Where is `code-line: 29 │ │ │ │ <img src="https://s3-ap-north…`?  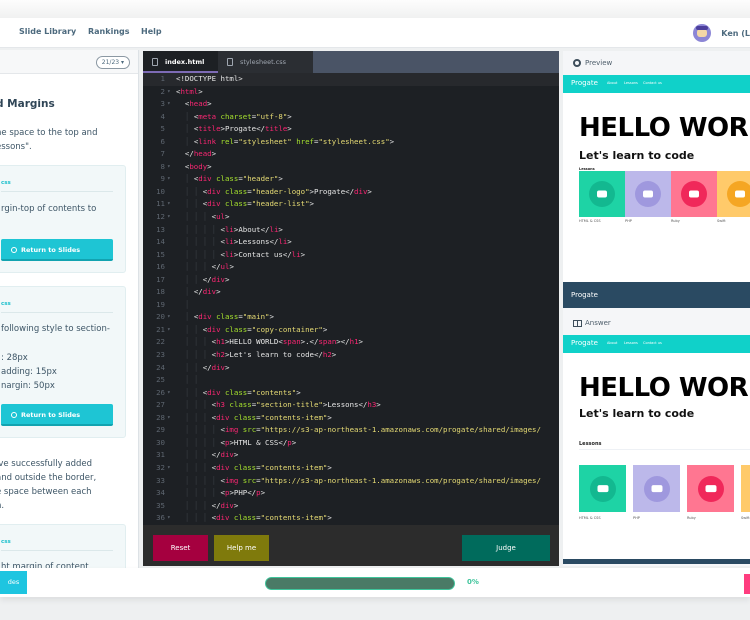 code-line: 29 │ │ │ │ <img src="https://s3-ap-north… is located at coordinates (351, 430).